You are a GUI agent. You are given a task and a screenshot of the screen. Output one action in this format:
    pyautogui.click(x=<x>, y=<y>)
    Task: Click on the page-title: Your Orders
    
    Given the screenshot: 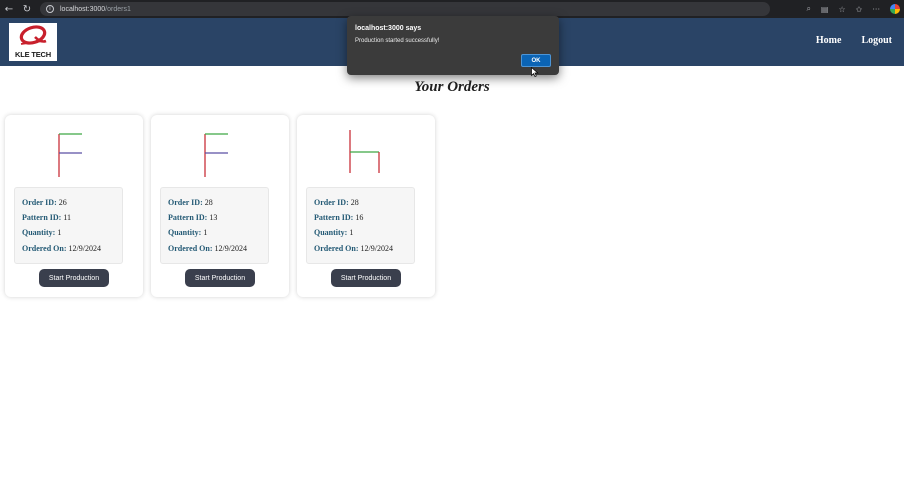 What is the action you would take?
    pyautogui.click(x=452, y=87)
    